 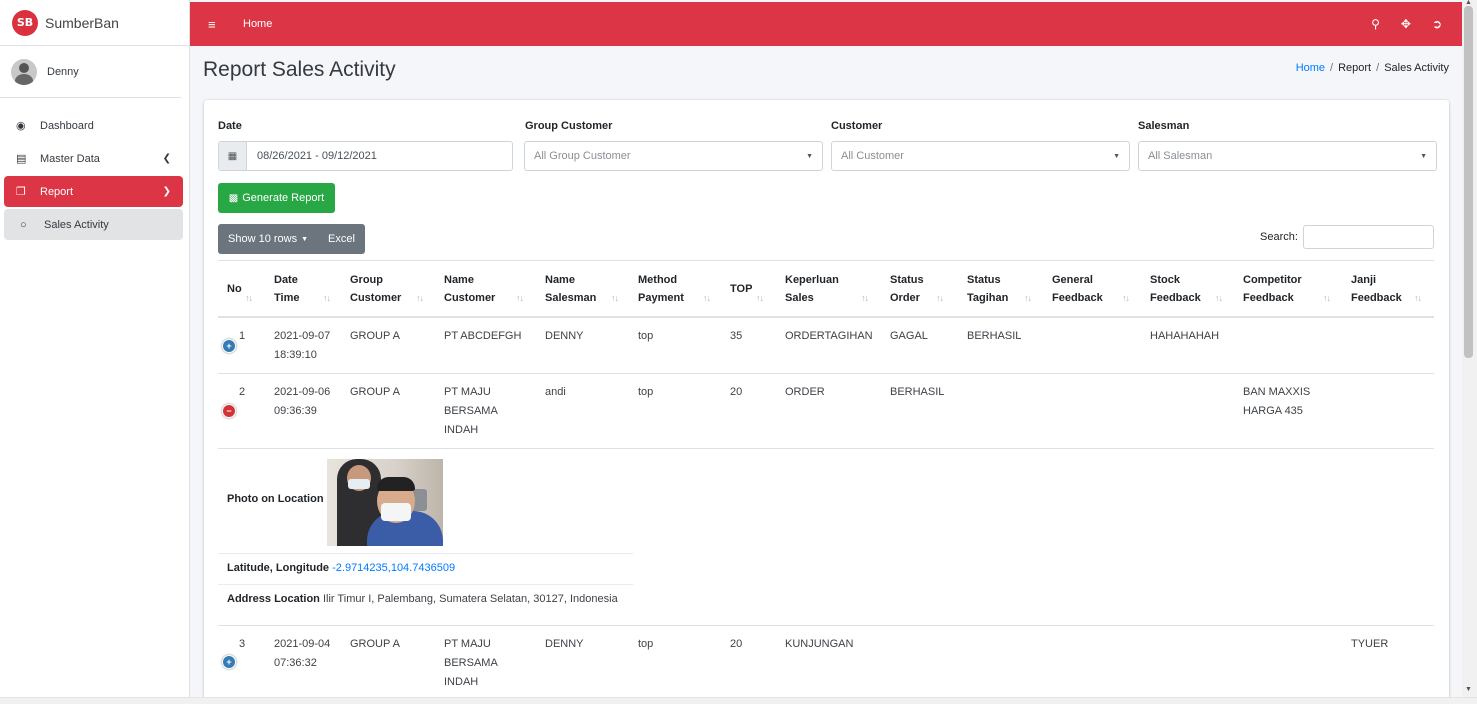 What do you see at coordinates (63, 71) in the screenshot?
I see `user-name: Denny` at bounding box center [63, 71].